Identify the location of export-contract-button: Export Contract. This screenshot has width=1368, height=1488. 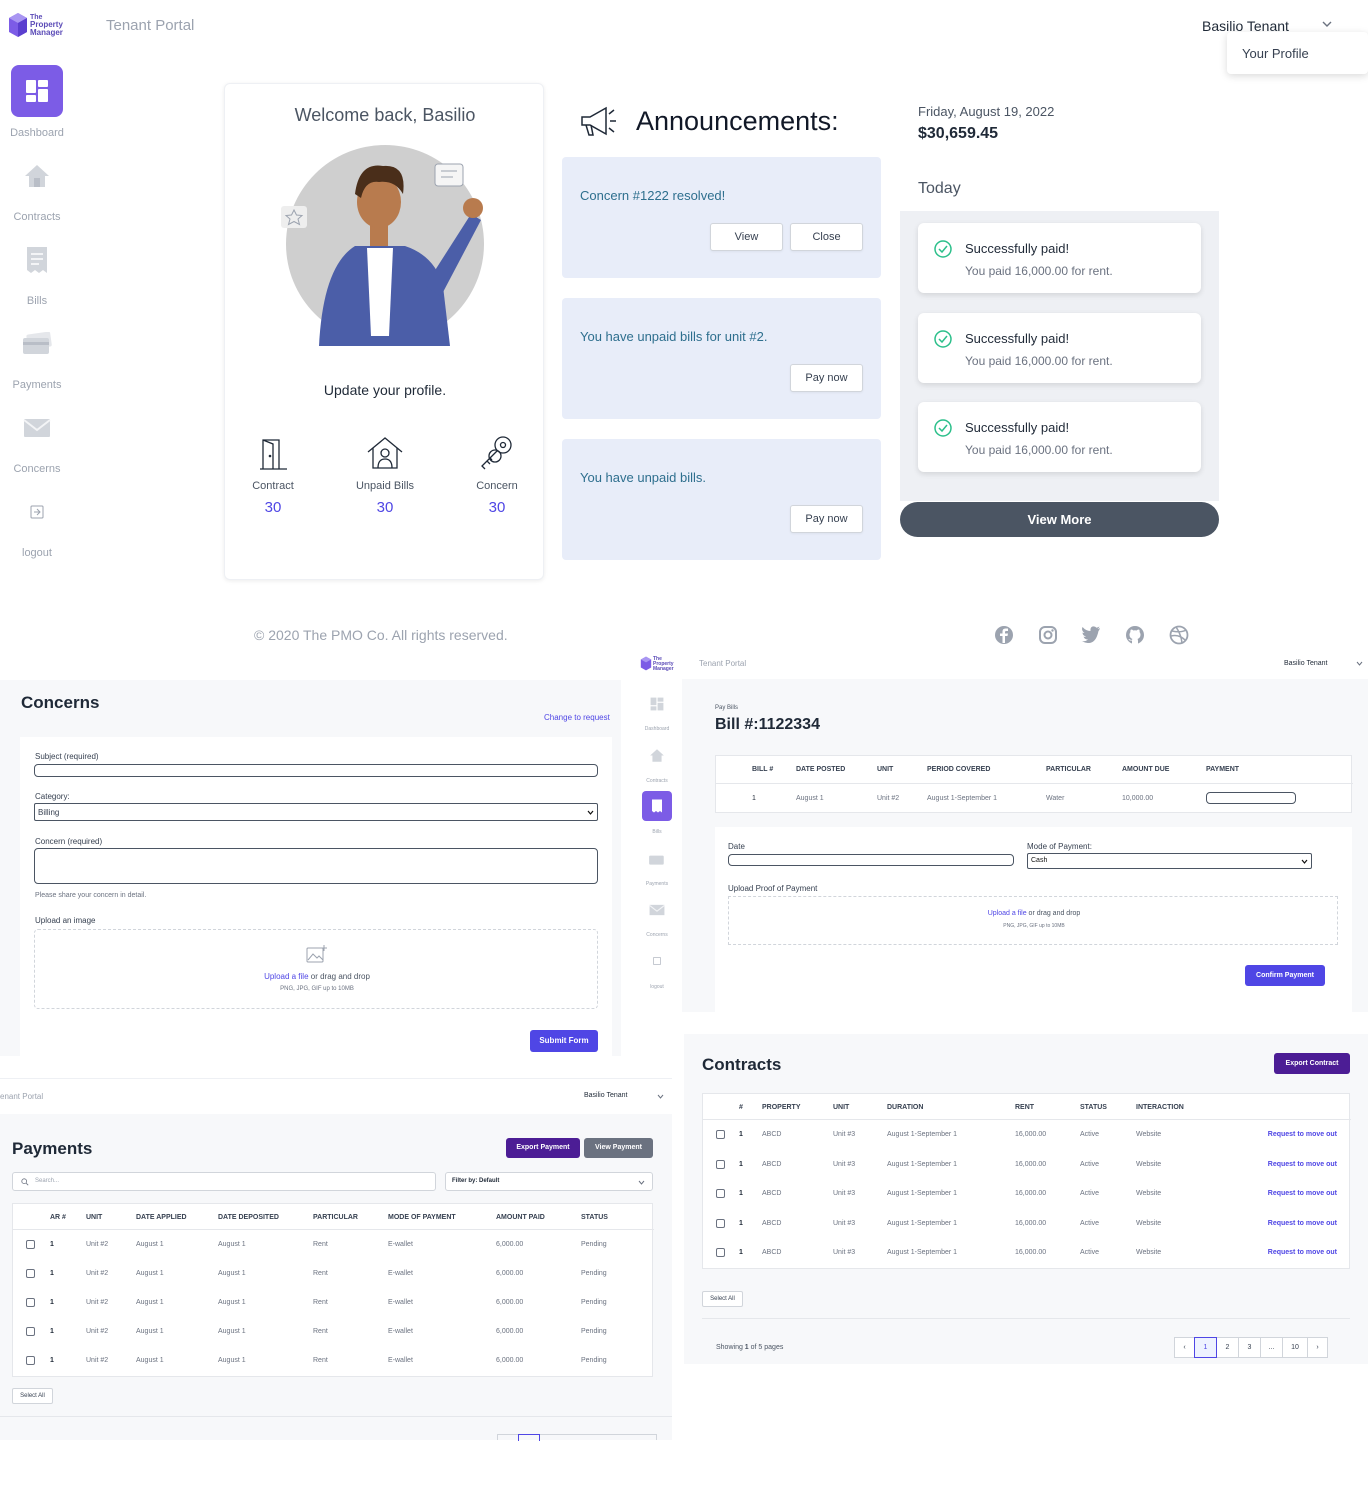
(1312, 1063).